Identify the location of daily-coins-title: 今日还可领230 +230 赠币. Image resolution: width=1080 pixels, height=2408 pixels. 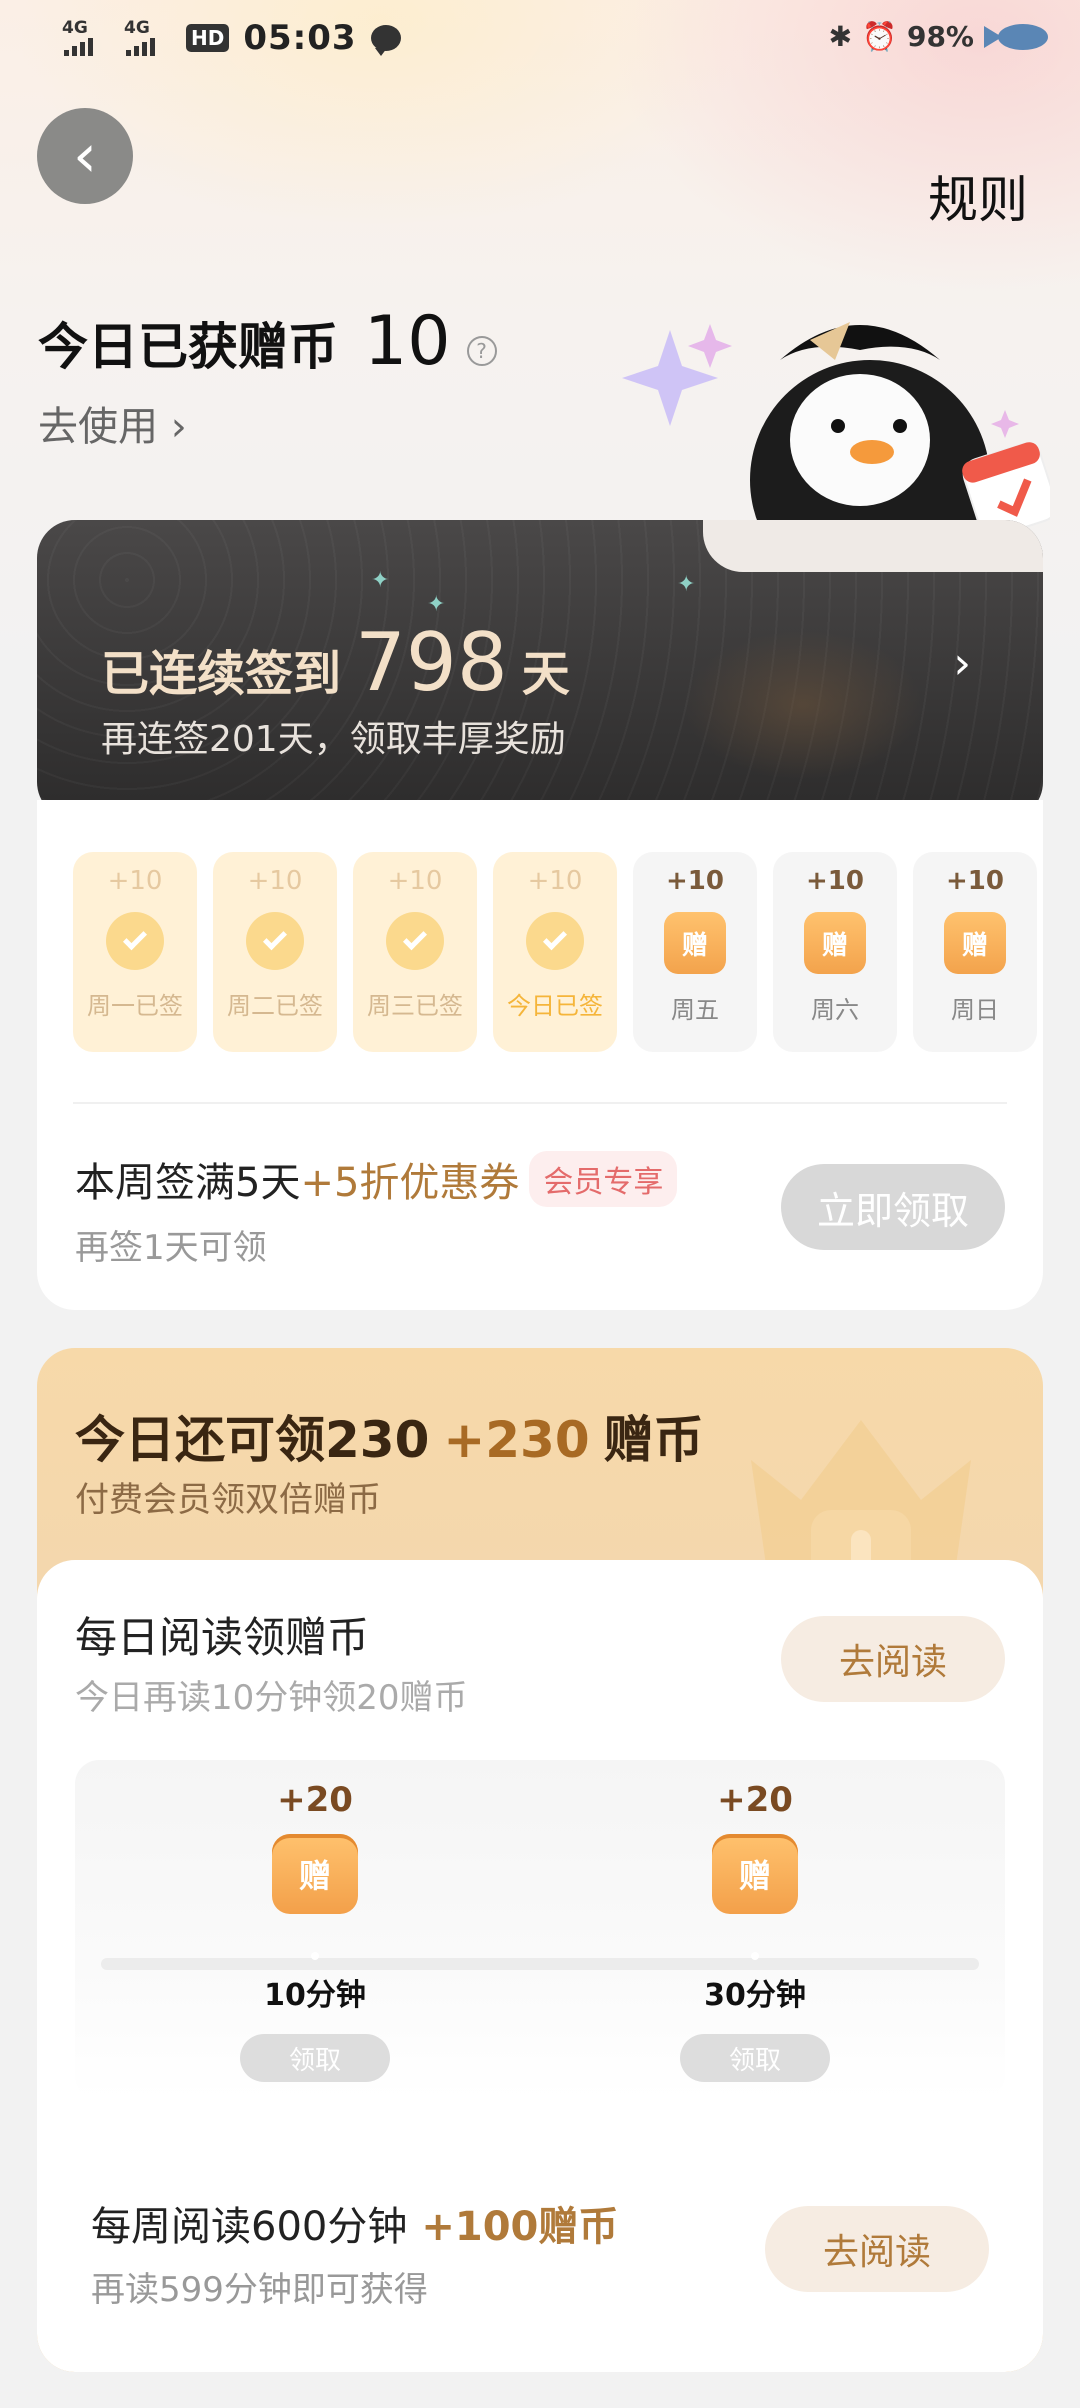
(389, 1436).